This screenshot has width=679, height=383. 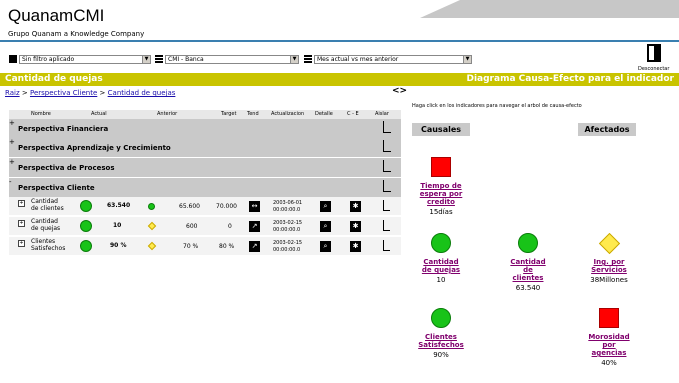 What do you see at coordinates (63, 93) in the screenshot?
I see `breadcrumb-perspective: Perspectiva Cliente` at bounding box center [63, 93].